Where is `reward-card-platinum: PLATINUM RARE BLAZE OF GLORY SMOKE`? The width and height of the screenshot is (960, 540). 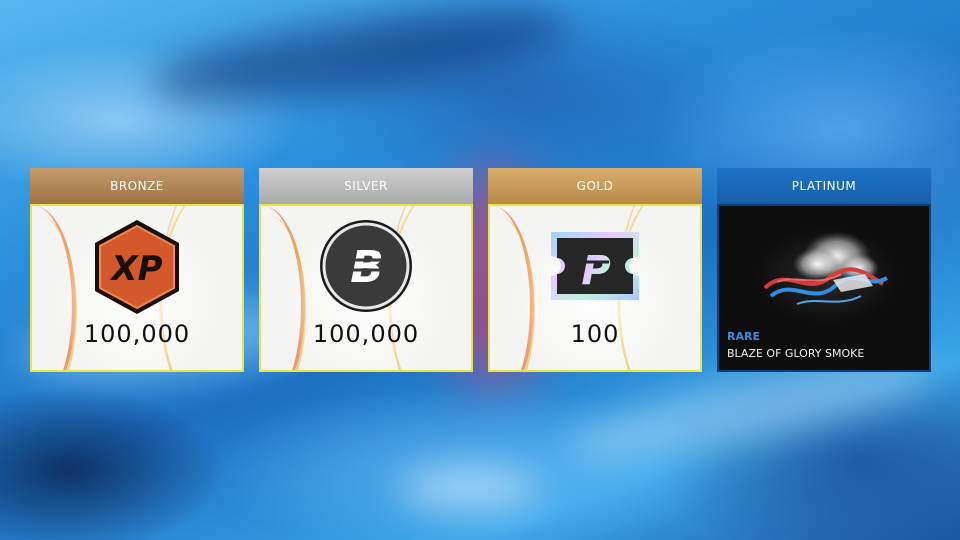
reward-card-platinum: PLATINUM RARE BLAZE OF GLORY SMOKE is located at coordinates (824, 270).